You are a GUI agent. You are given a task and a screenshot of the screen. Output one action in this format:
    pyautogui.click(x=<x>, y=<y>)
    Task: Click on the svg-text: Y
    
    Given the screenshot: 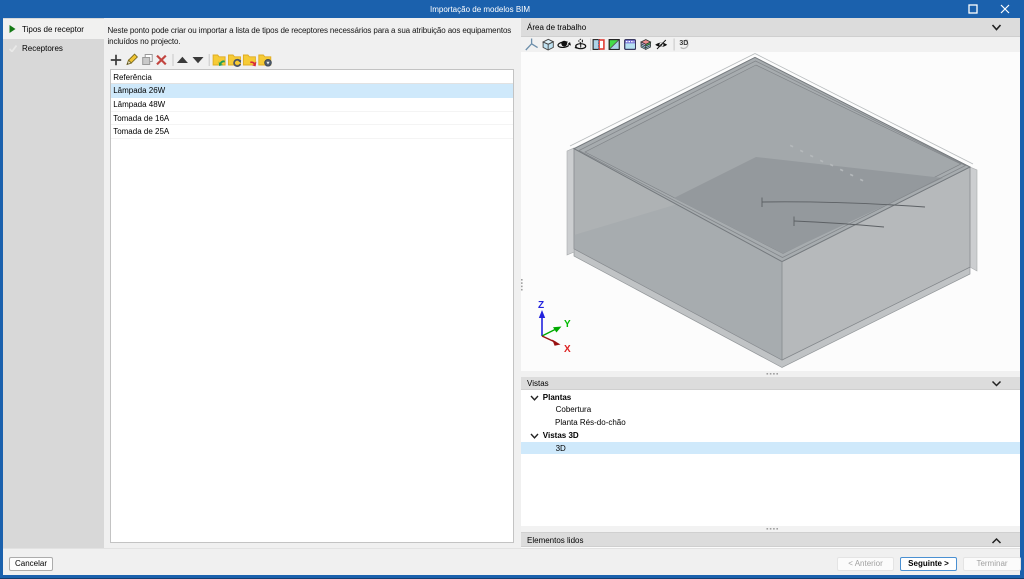 What is the action you would take?
    pyautogui.click(x=567, y=324)
    